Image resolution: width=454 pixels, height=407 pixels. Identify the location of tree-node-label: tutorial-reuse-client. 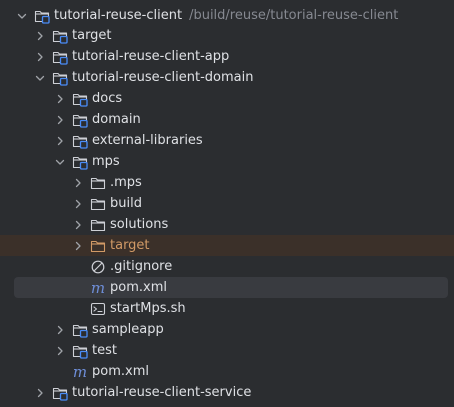
(118, 15).